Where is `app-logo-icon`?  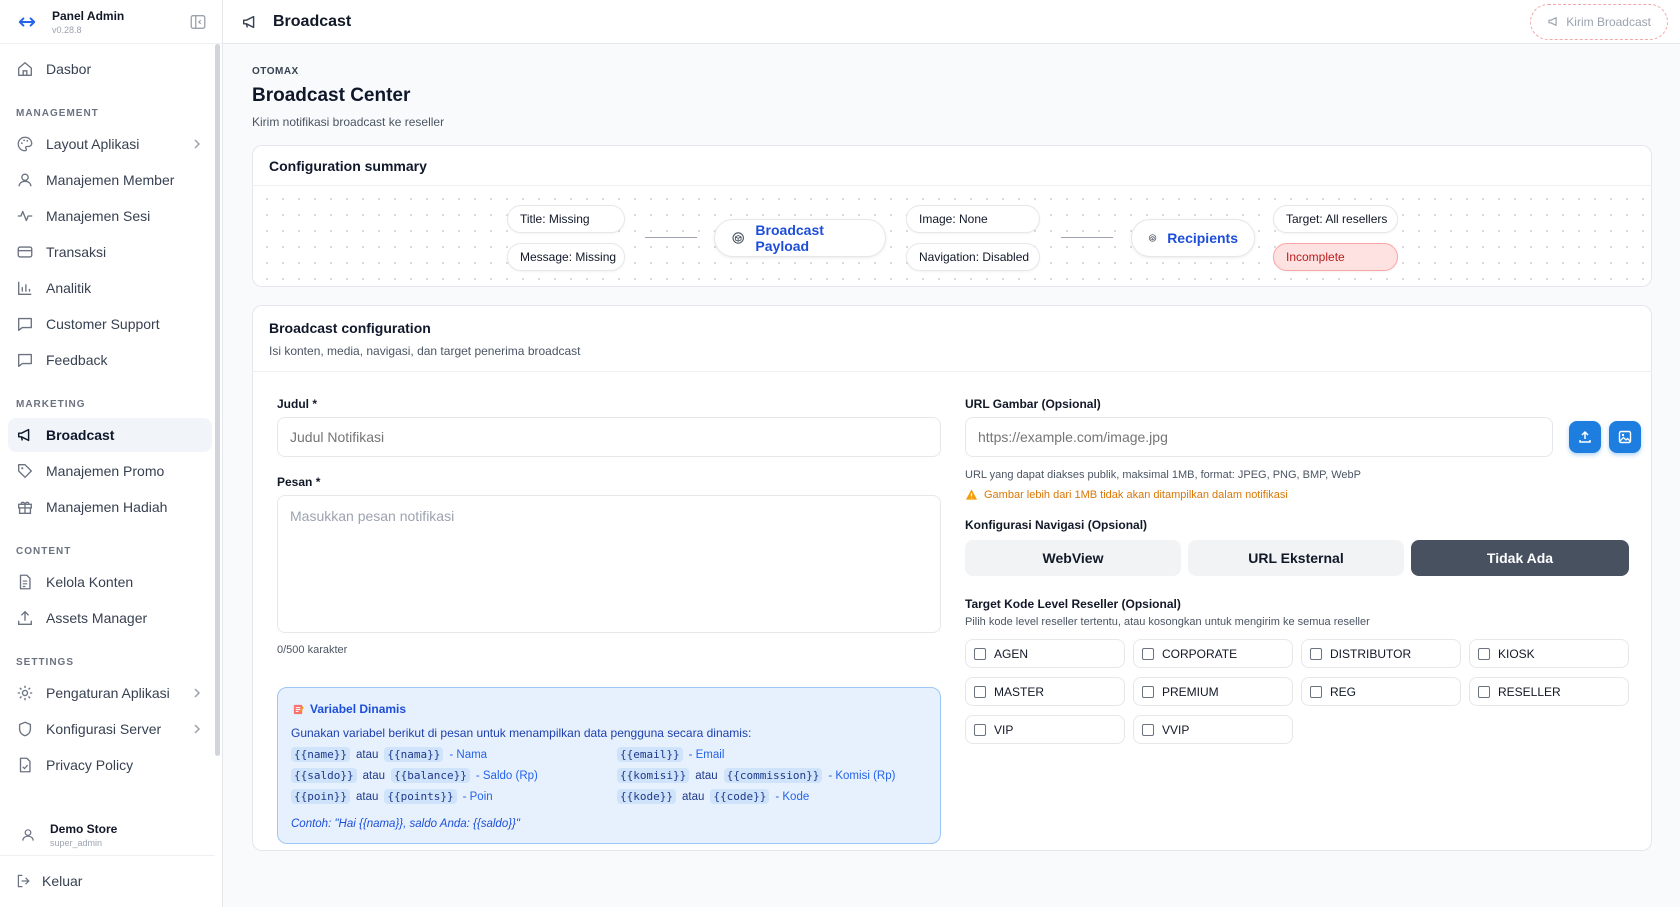
app-logo-icon is located at coordinates (27, 22).